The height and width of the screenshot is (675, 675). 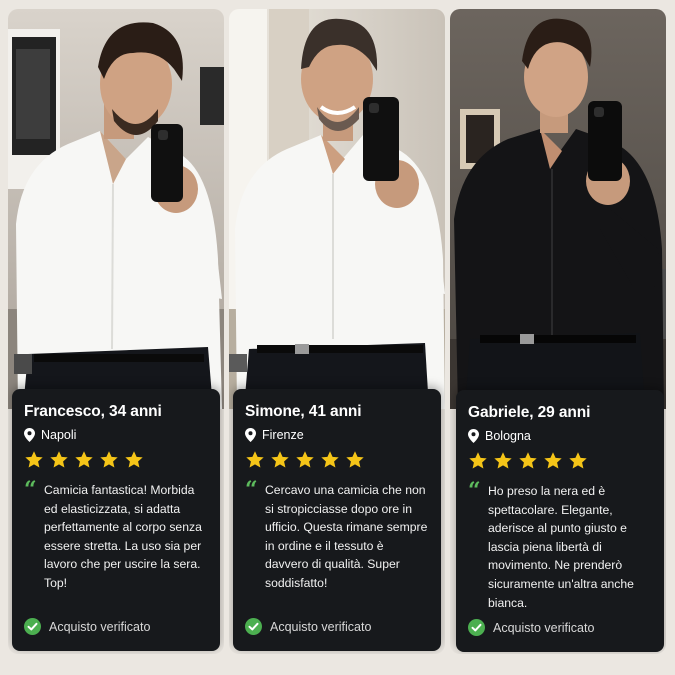 I want to click on reviewer-location: Firenze, so click(x=337, y=435).